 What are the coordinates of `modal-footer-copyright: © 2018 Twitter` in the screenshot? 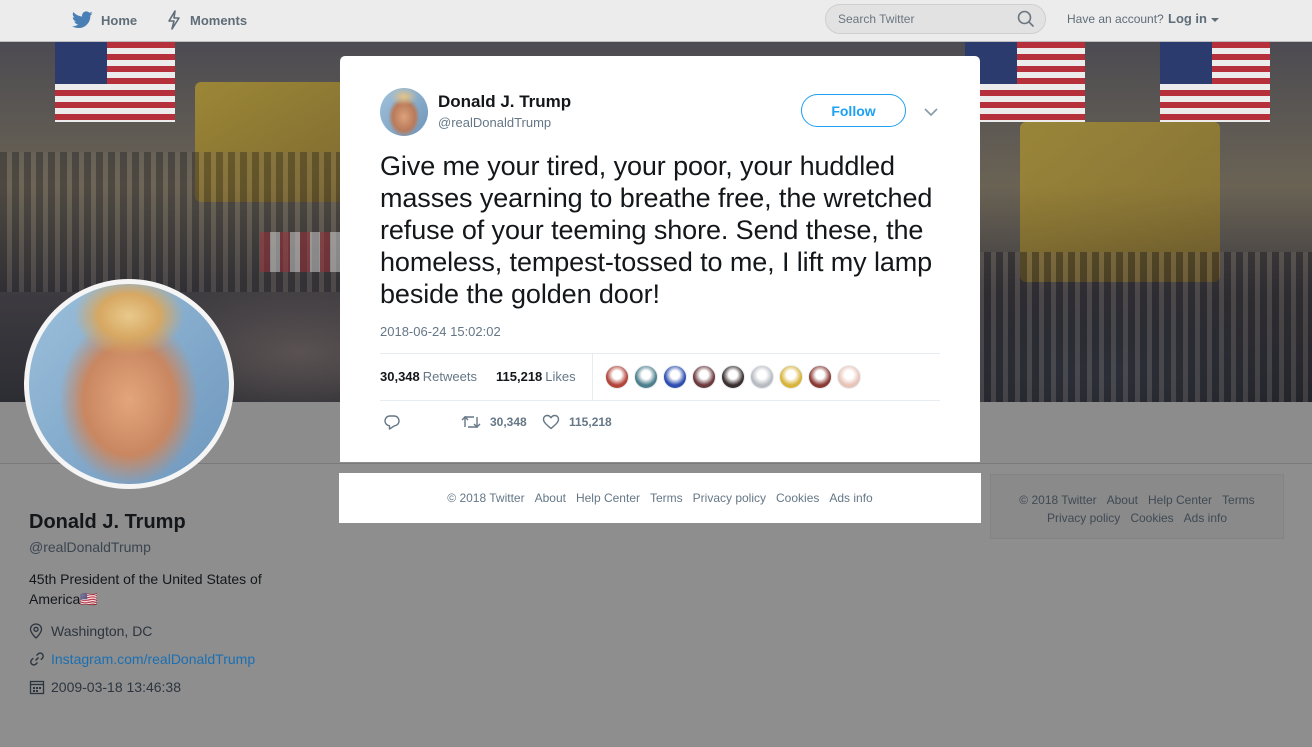 It's located at (486, 498).